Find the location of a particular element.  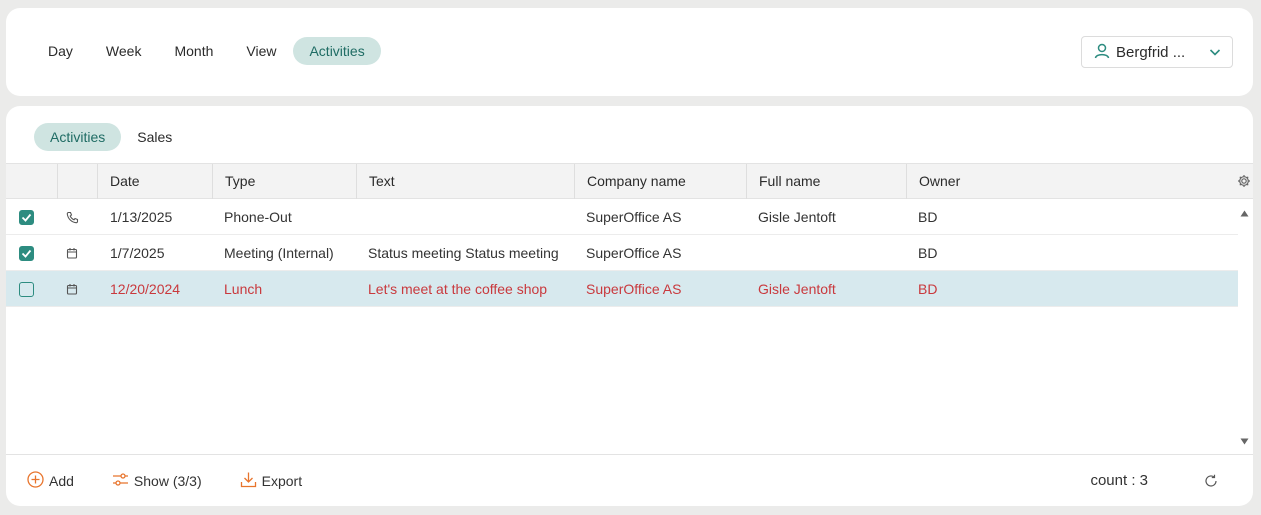

refresh-icon is located at coordinates (1211, 482).